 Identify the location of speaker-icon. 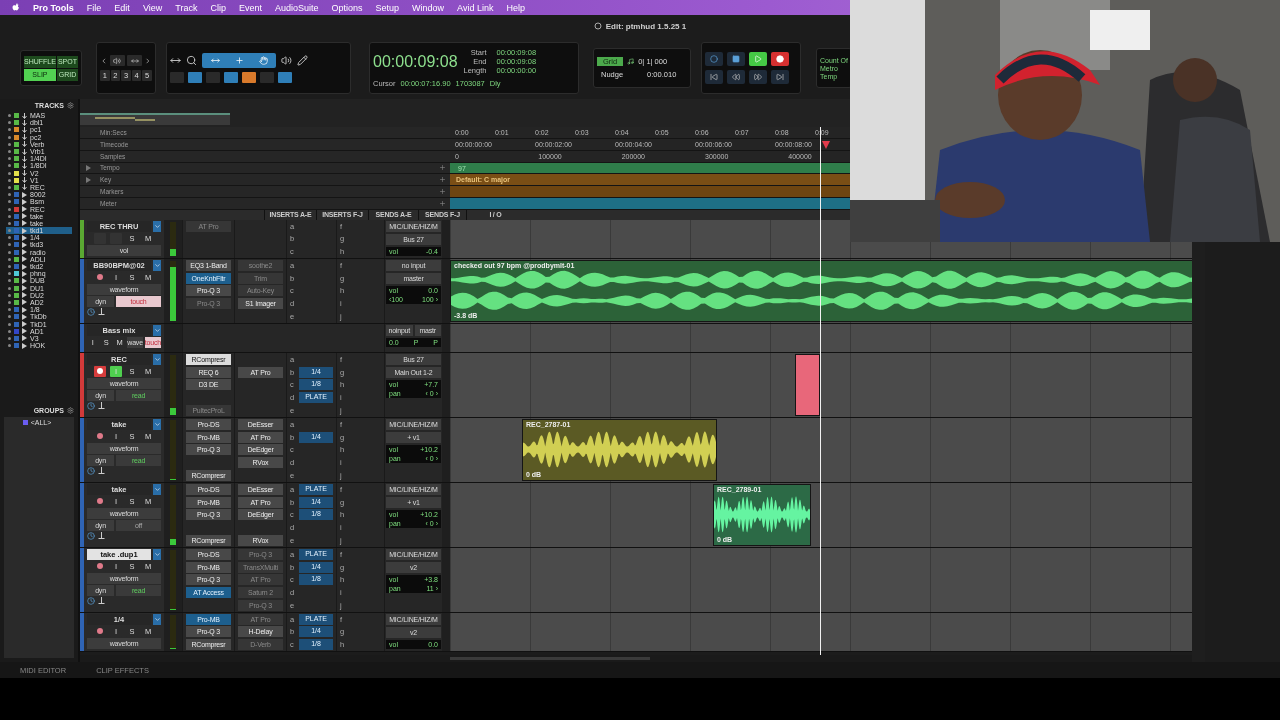
(286, 60).